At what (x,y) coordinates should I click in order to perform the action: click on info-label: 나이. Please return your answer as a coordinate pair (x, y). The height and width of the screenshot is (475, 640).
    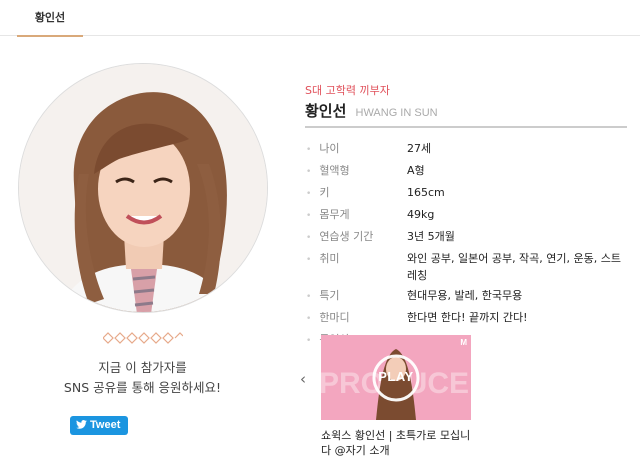
    Looking at the image, I should click on (356, 149).